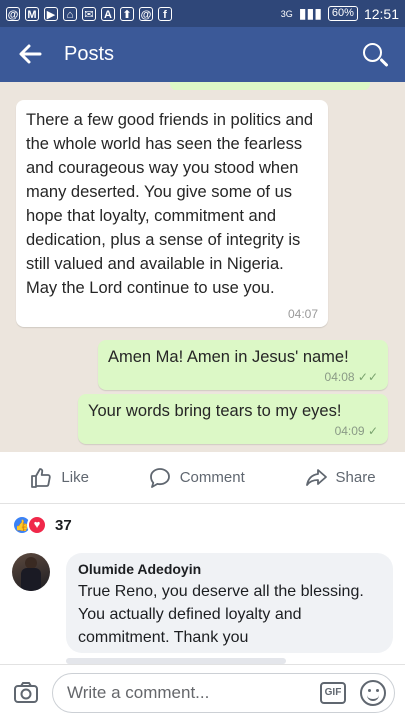  I want to click on sent-tick-icon: ✓, so click(372, 431).